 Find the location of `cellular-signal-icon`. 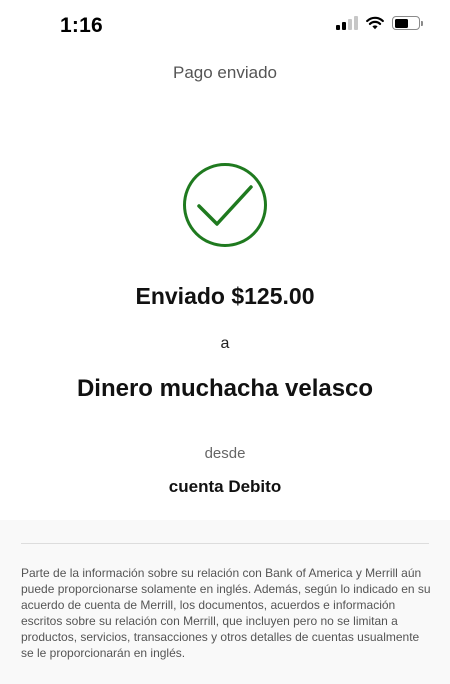

cellular-signal-icon is located at coordinates (347, 23).